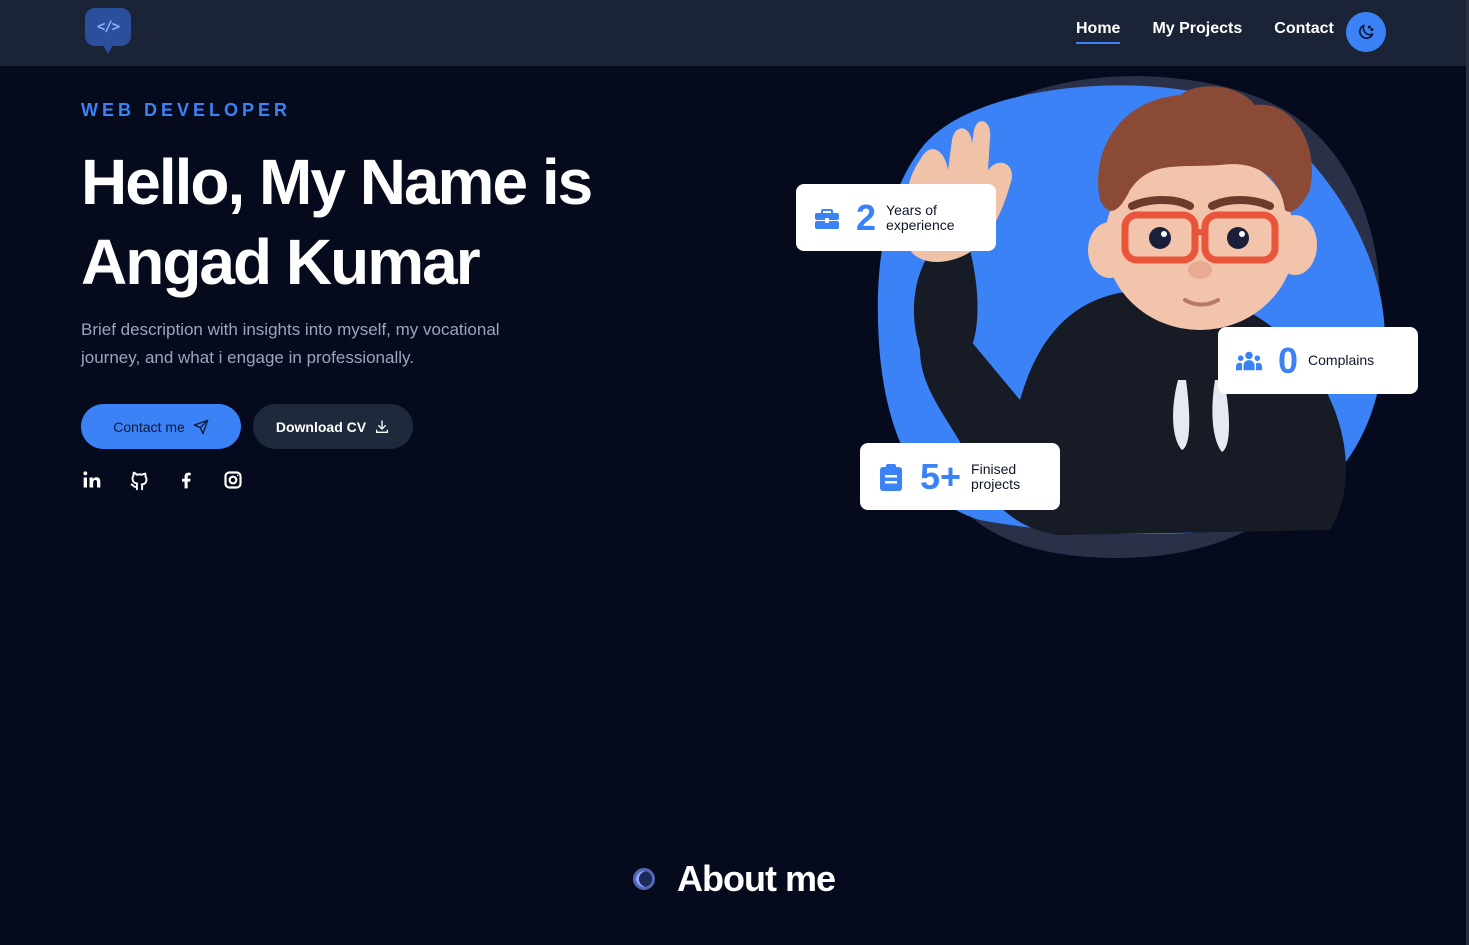 The image size is (1469, 945). I want to click on facebook-icon, so click(186, 480).